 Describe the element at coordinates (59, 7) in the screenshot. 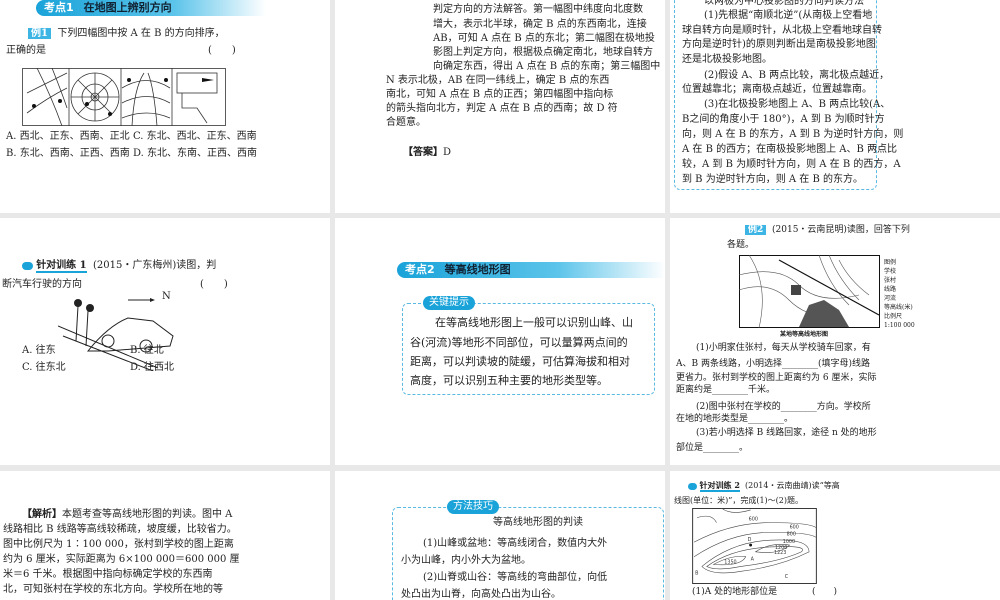

I see `banner-number: 考点1` at that location.